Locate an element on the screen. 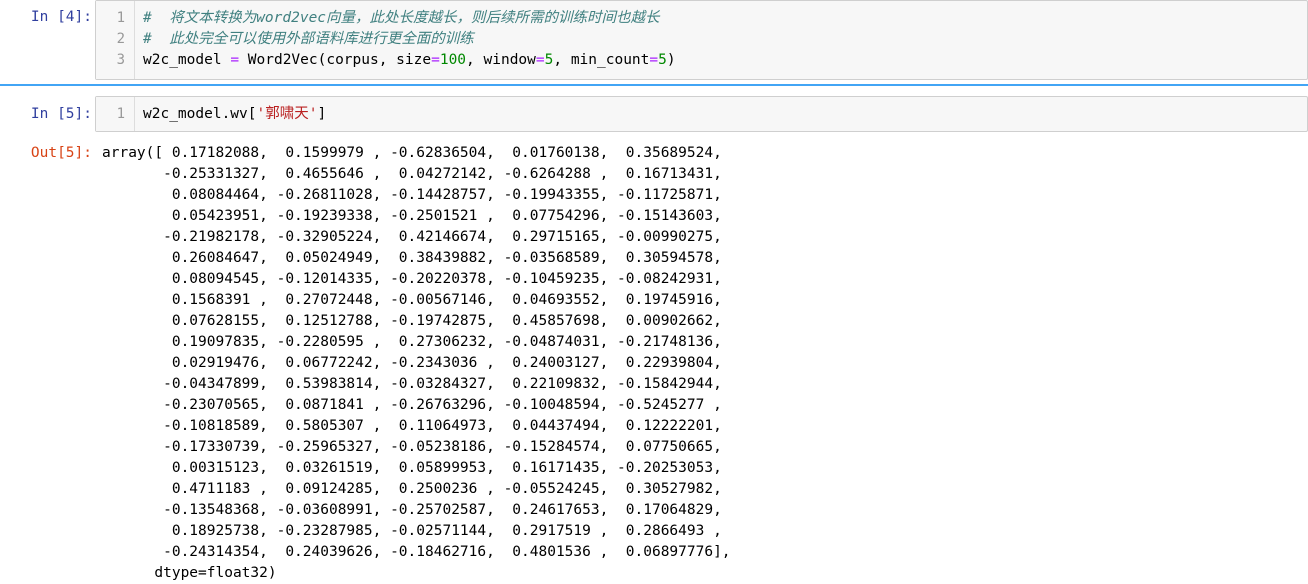  line-number-gutter: 1 2 3 is located at coordinates (115, 40).